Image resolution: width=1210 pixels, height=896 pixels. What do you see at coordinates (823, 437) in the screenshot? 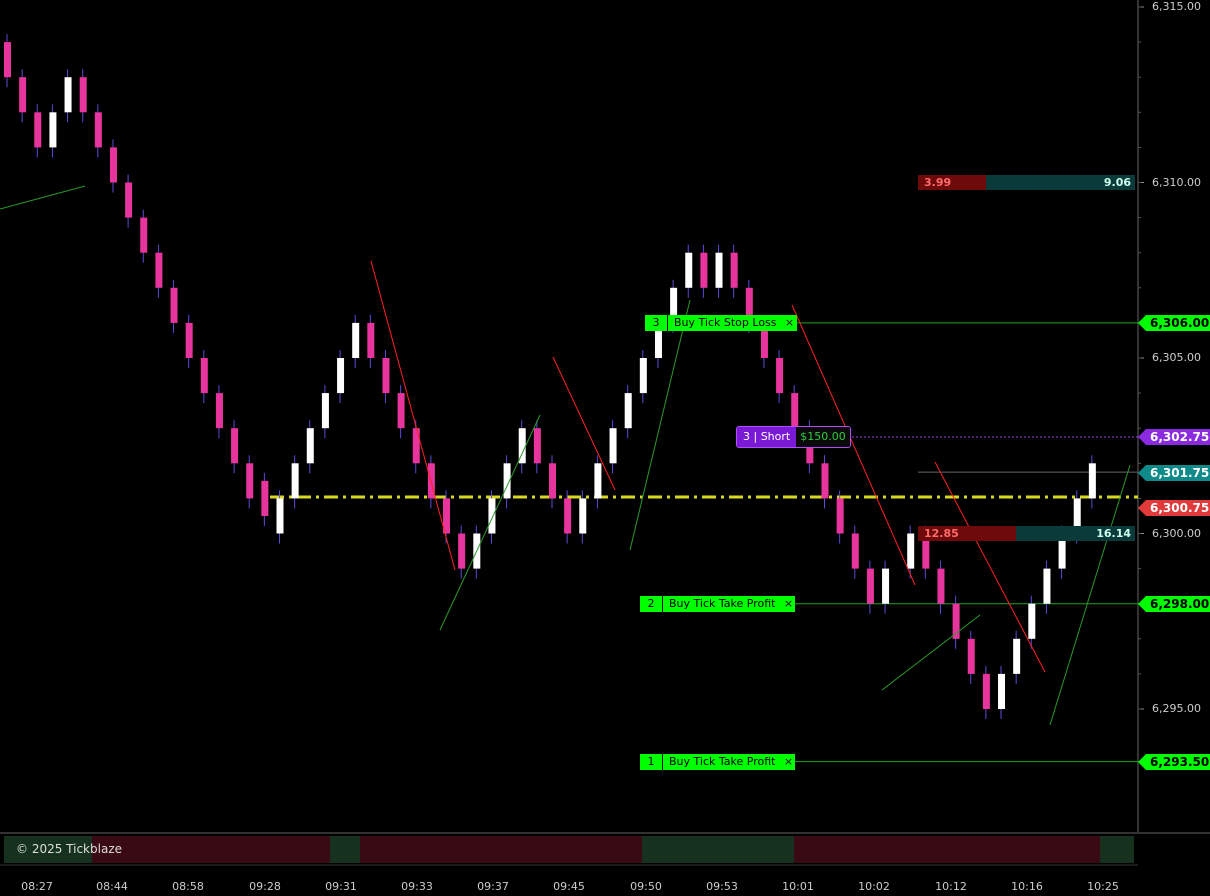
I see `position-pnl: $150.00` at bounding box center [823, 437].